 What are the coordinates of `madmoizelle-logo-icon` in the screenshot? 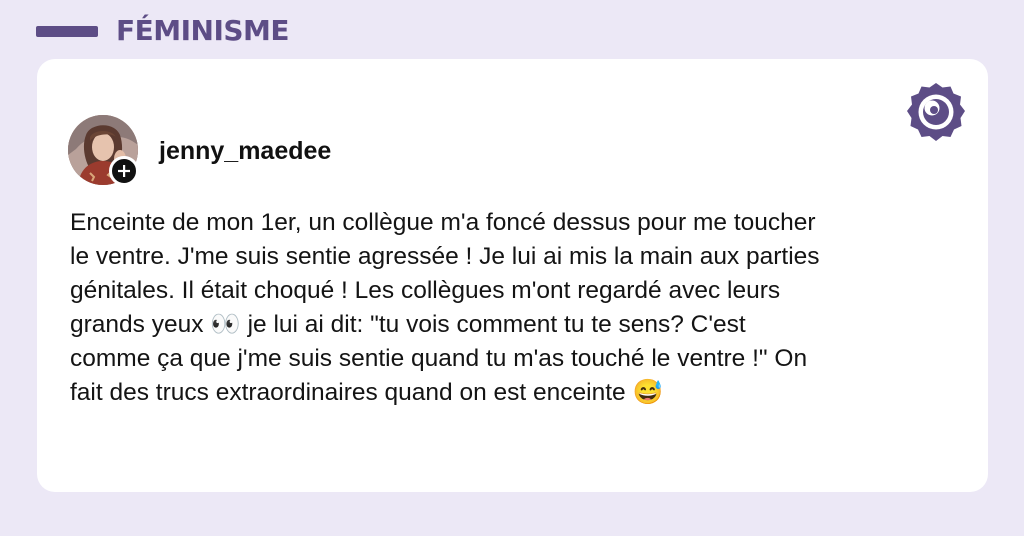 It's located at (936, 113).